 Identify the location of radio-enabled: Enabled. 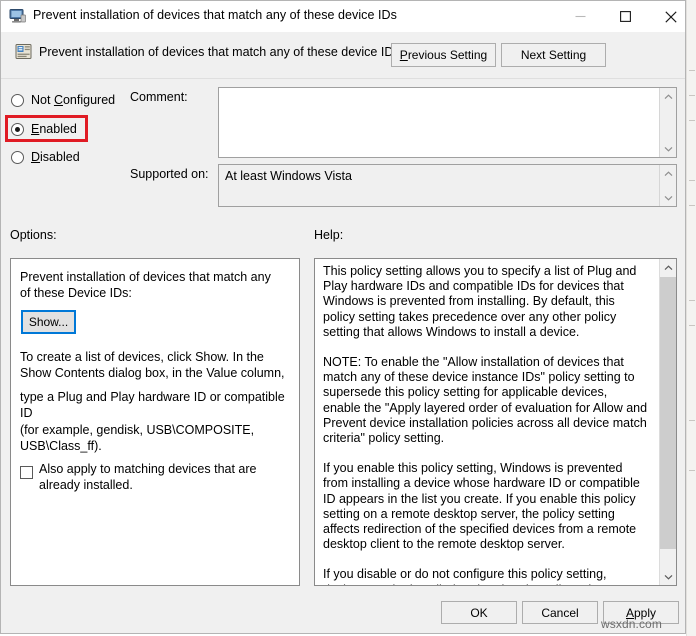
(44, 129).